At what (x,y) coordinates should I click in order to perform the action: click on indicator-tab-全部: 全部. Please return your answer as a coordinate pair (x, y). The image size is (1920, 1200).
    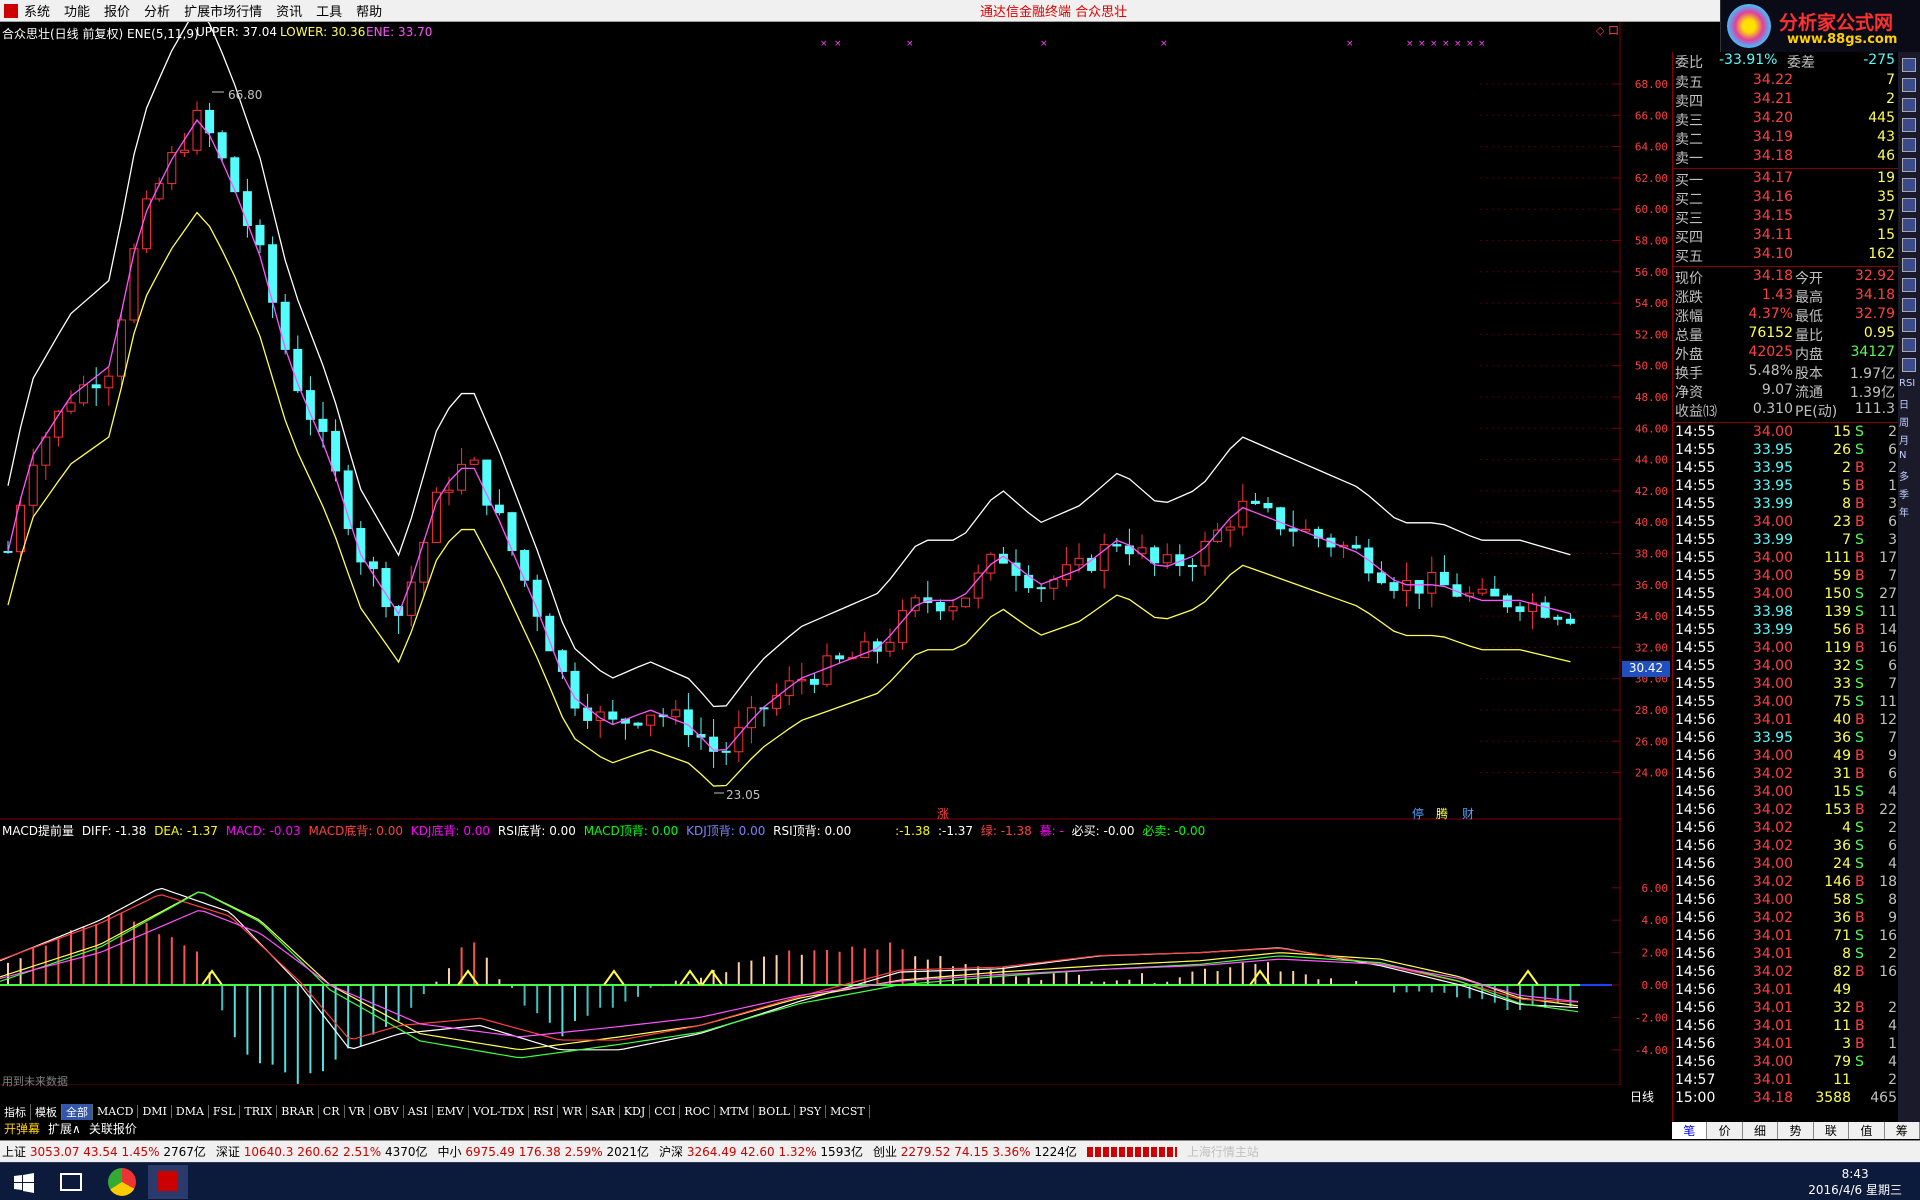
    Looking at the image, I should click on (77, 1111).